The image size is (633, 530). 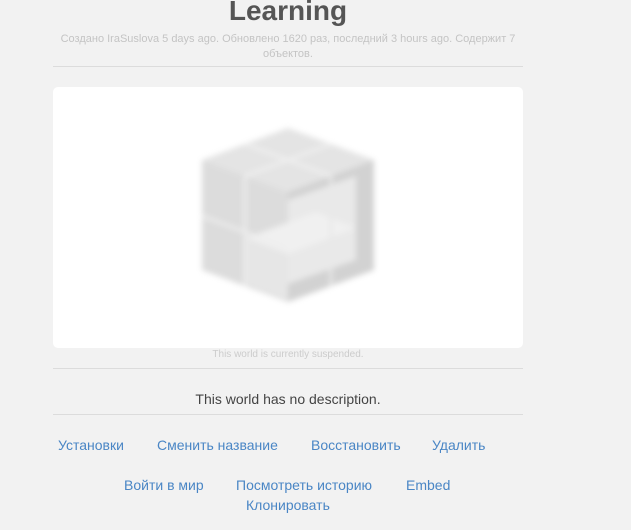 What do you see at coordinates (288, 354) in the screenshot?
I see `world-status: This world is currently suspended.` at bounding box center [288, 354].